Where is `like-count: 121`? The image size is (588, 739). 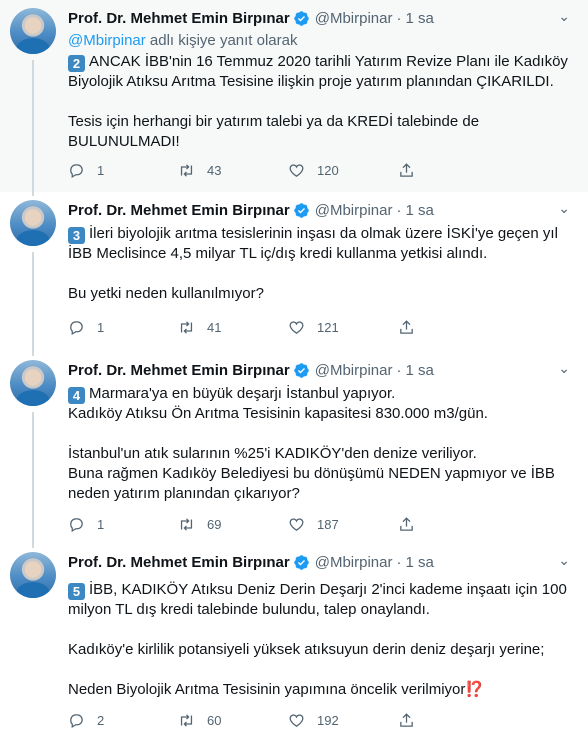 like-count: 121 is located at coordinates (328, 327).